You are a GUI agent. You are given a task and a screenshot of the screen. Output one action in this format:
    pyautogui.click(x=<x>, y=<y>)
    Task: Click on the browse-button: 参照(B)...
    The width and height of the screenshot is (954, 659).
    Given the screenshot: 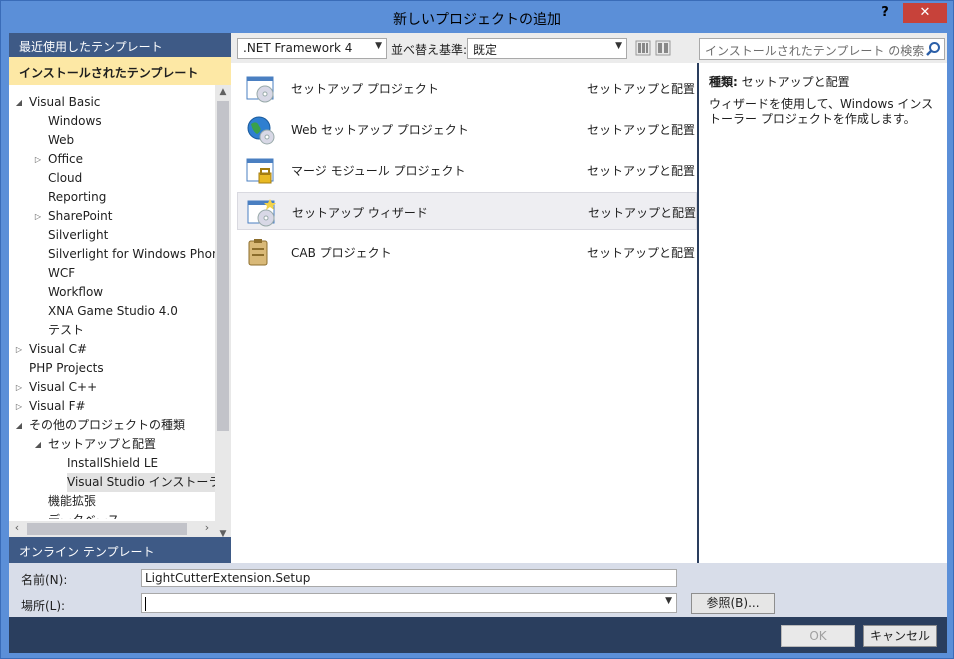 What is the action you would take?
    pyautogui.click(x=733, y=603)
    